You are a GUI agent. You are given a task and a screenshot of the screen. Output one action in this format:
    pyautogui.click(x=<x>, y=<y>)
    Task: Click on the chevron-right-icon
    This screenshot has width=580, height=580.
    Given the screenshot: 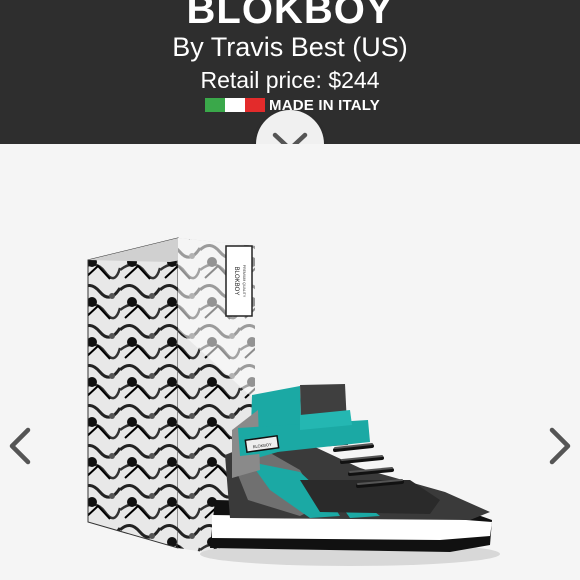 What is the action you would take?
    pyautogui.click(x=560, y=446)
    